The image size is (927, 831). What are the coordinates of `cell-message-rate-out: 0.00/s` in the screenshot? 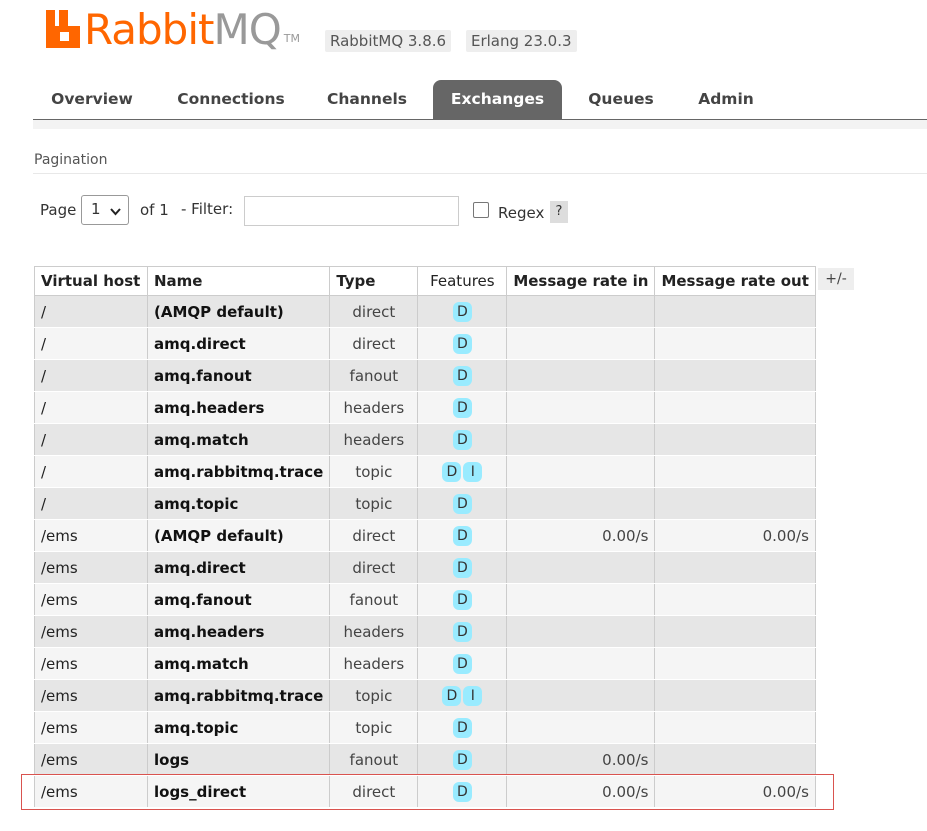 It's located at (735, 791).